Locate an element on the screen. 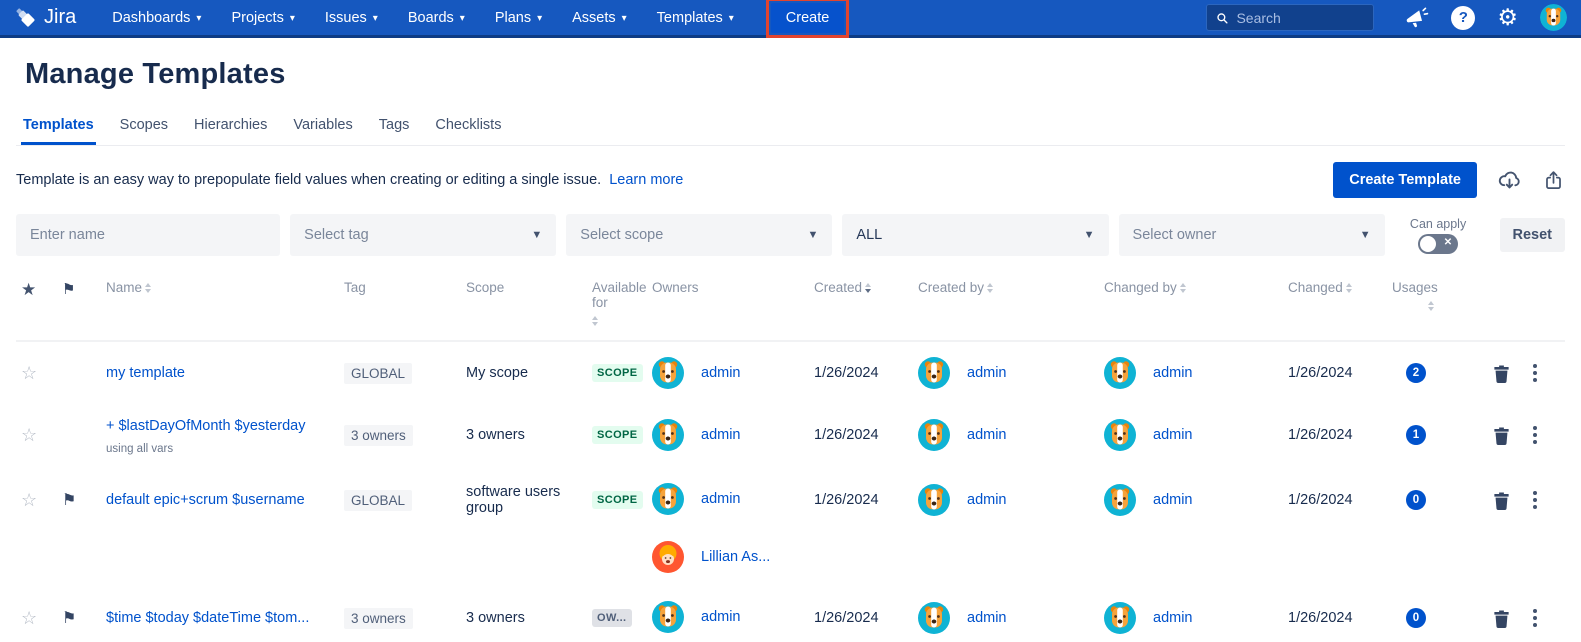  avatar-dog is located at coordinates (934, 618).